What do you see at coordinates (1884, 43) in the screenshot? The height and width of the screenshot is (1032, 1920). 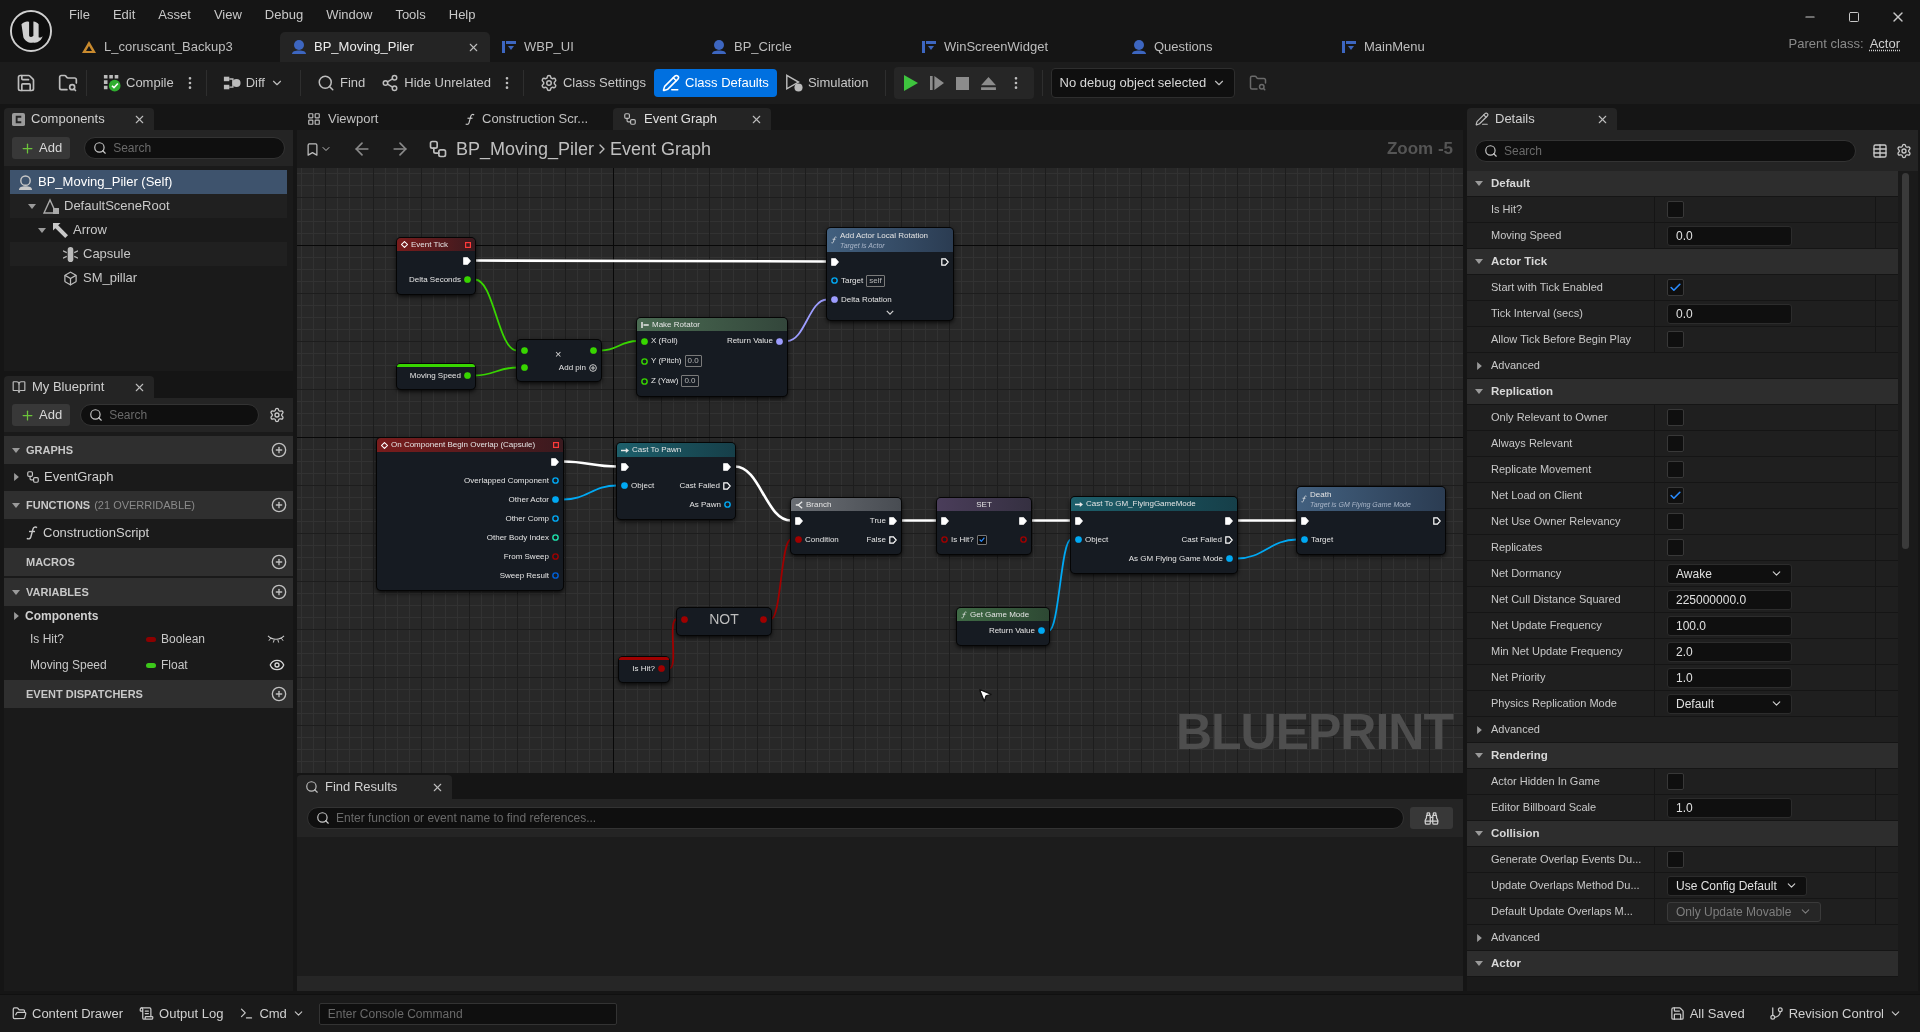 I see `parent-class-link: Actor` at bounding box center [1884, 43].